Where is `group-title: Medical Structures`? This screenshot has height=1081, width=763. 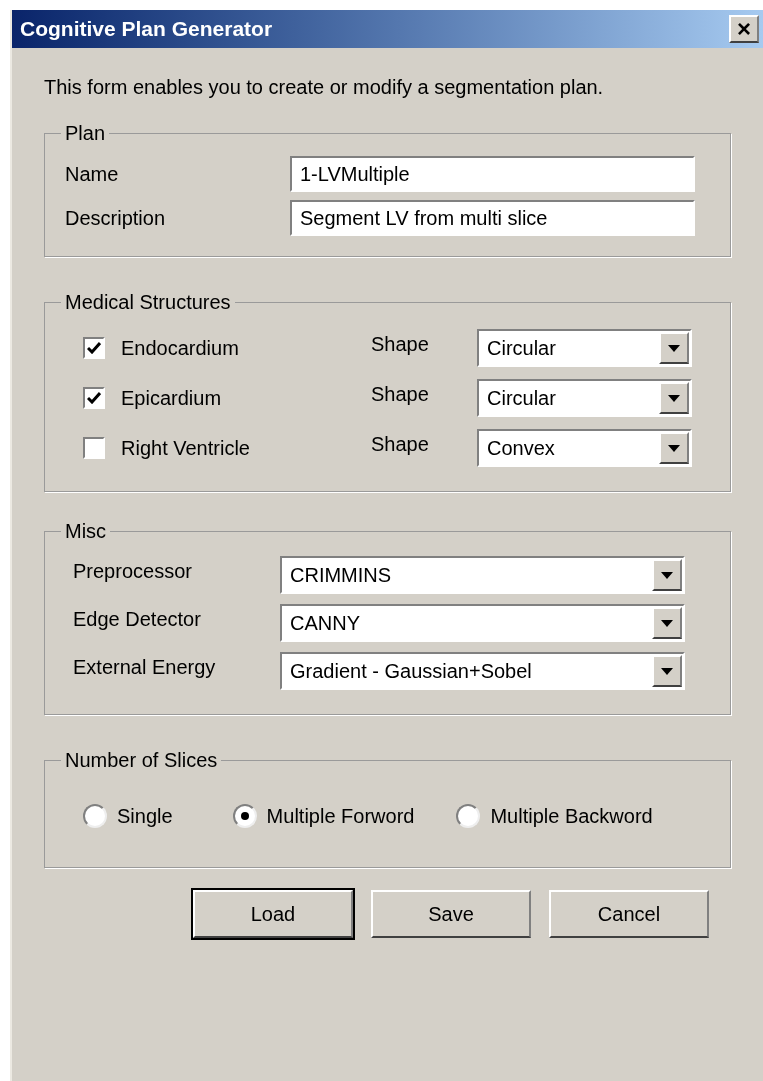 group-title: Medical Structures is located at coordinates (148, 302).